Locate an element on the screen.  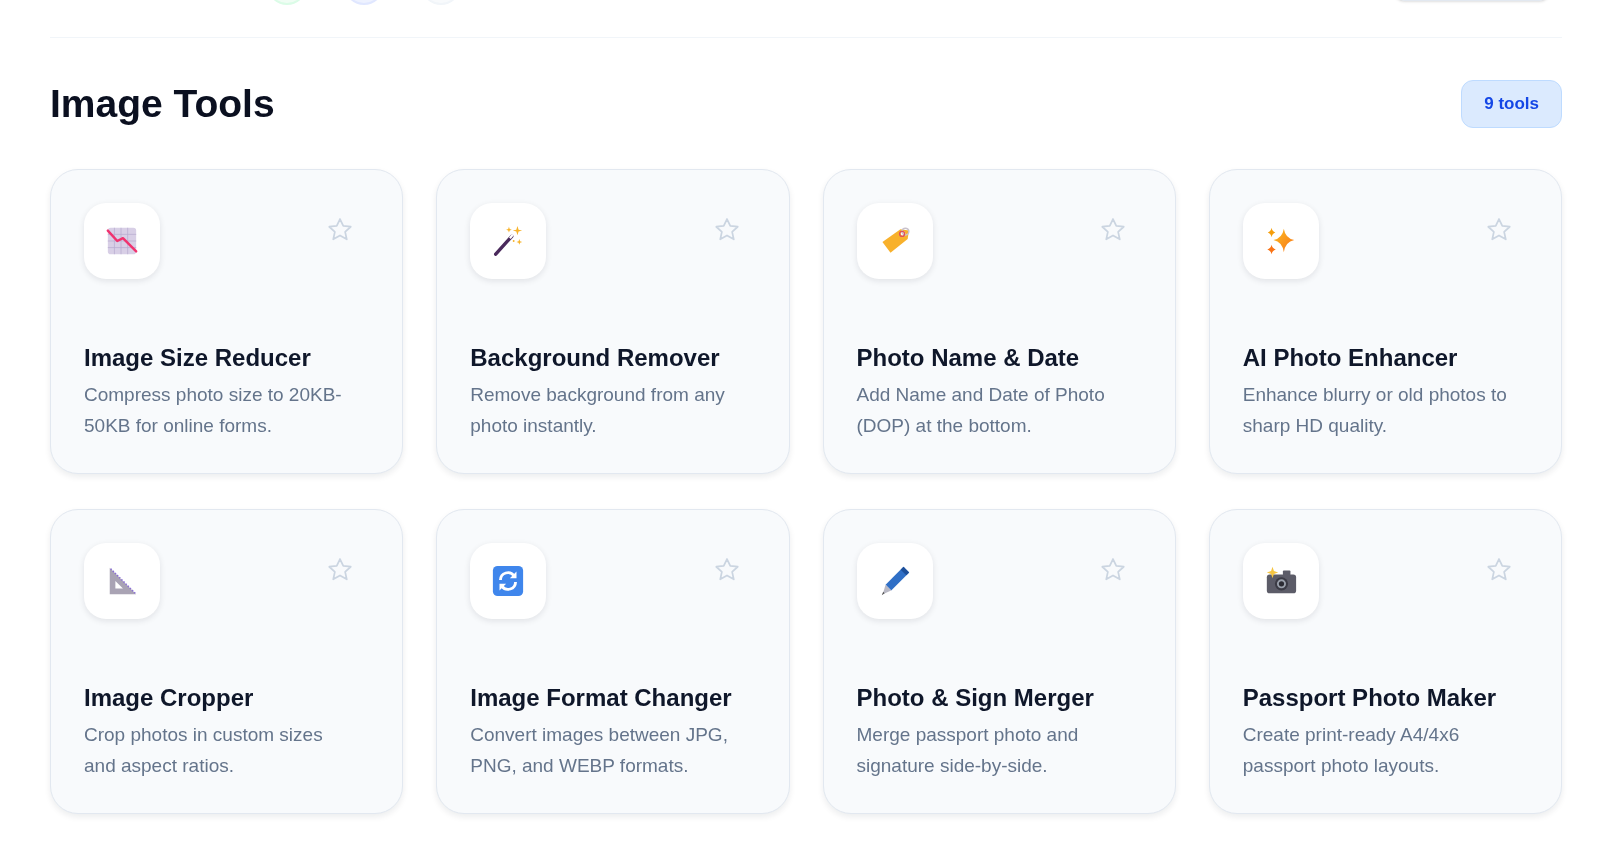
tool-description: Enhance blurry or old photos to sharp HD quality. is located at coordinates (1375, 410).